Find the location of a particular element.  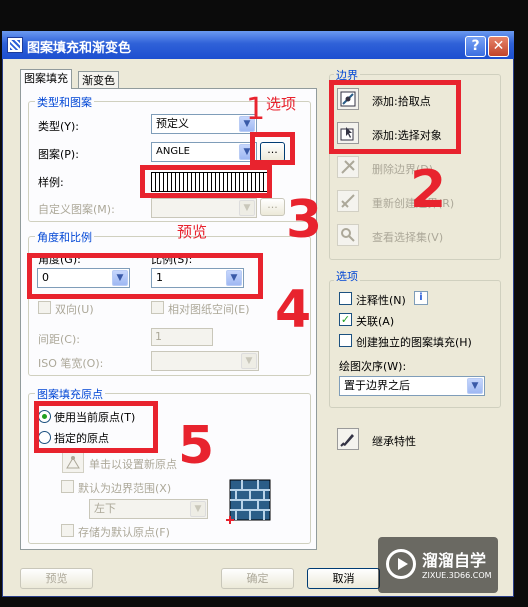

watermark: 溜溜自学 ZIXUE.3D66.COM is located at coordinates (438, 565).